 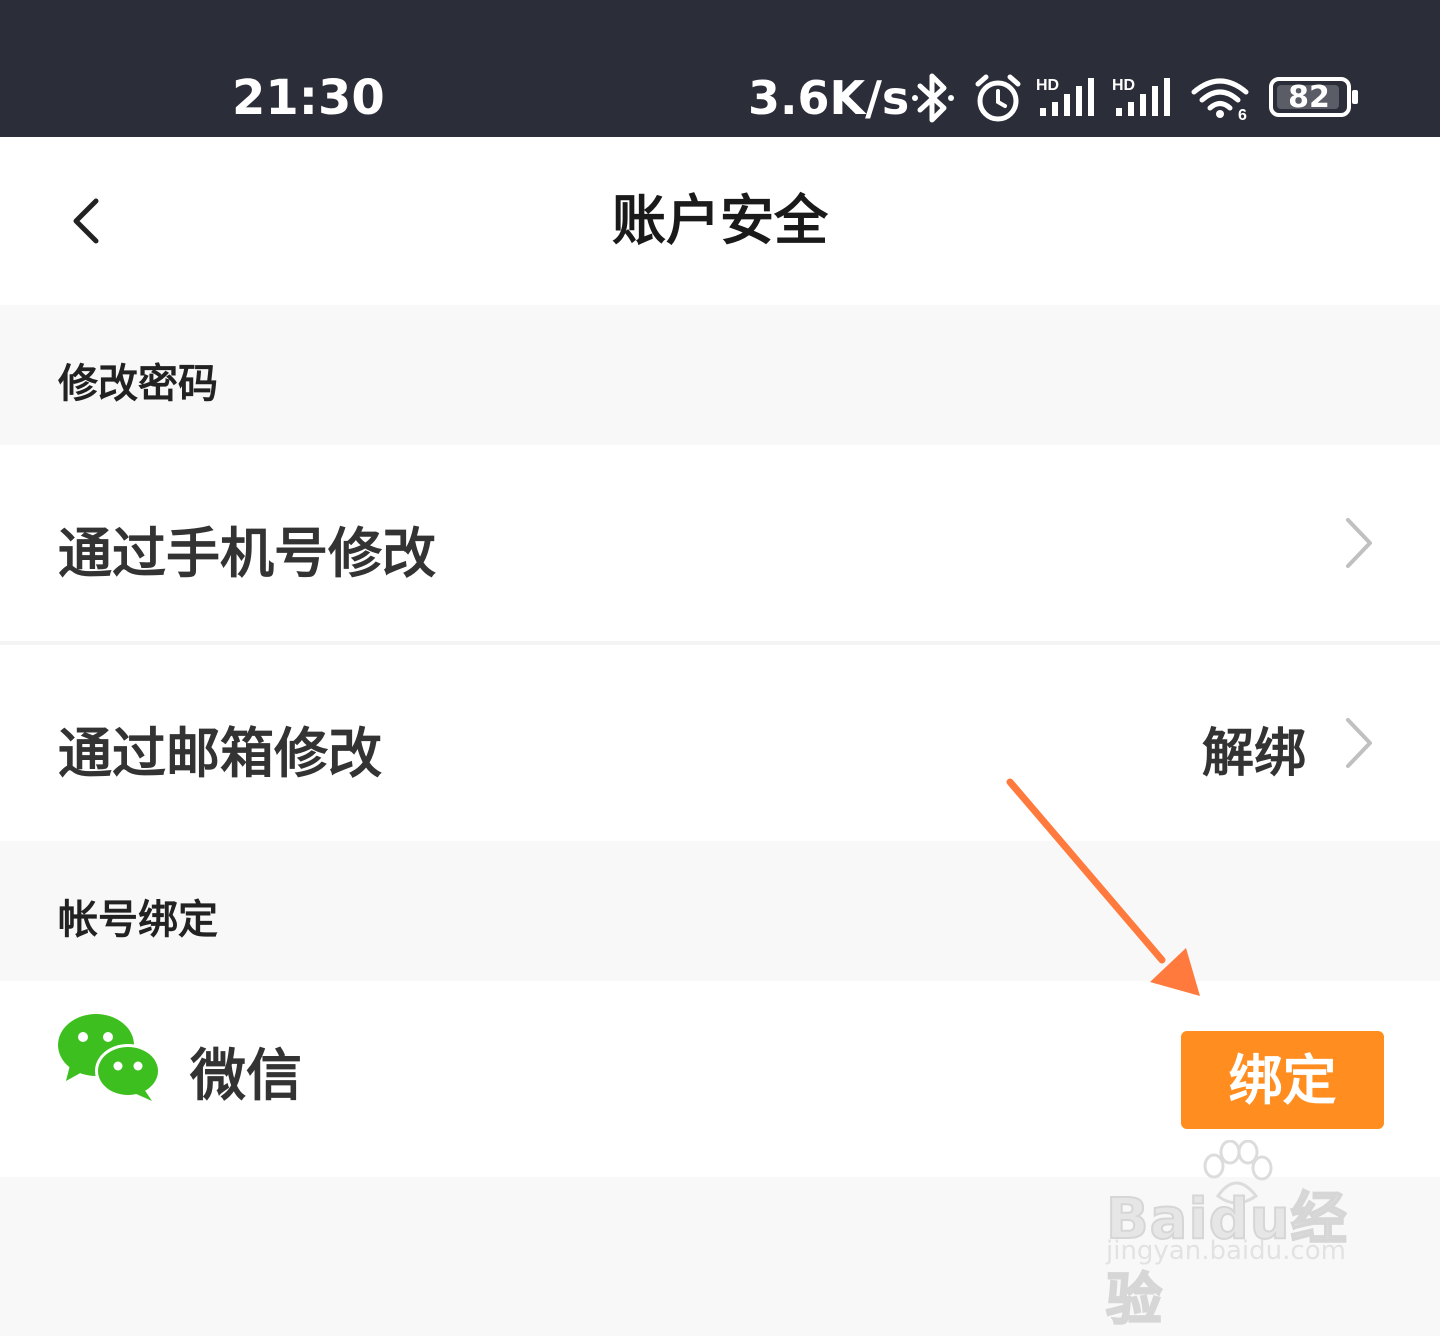 I want to click on bind-wechat-button: 绑定, so click(x=1282, y=1080).